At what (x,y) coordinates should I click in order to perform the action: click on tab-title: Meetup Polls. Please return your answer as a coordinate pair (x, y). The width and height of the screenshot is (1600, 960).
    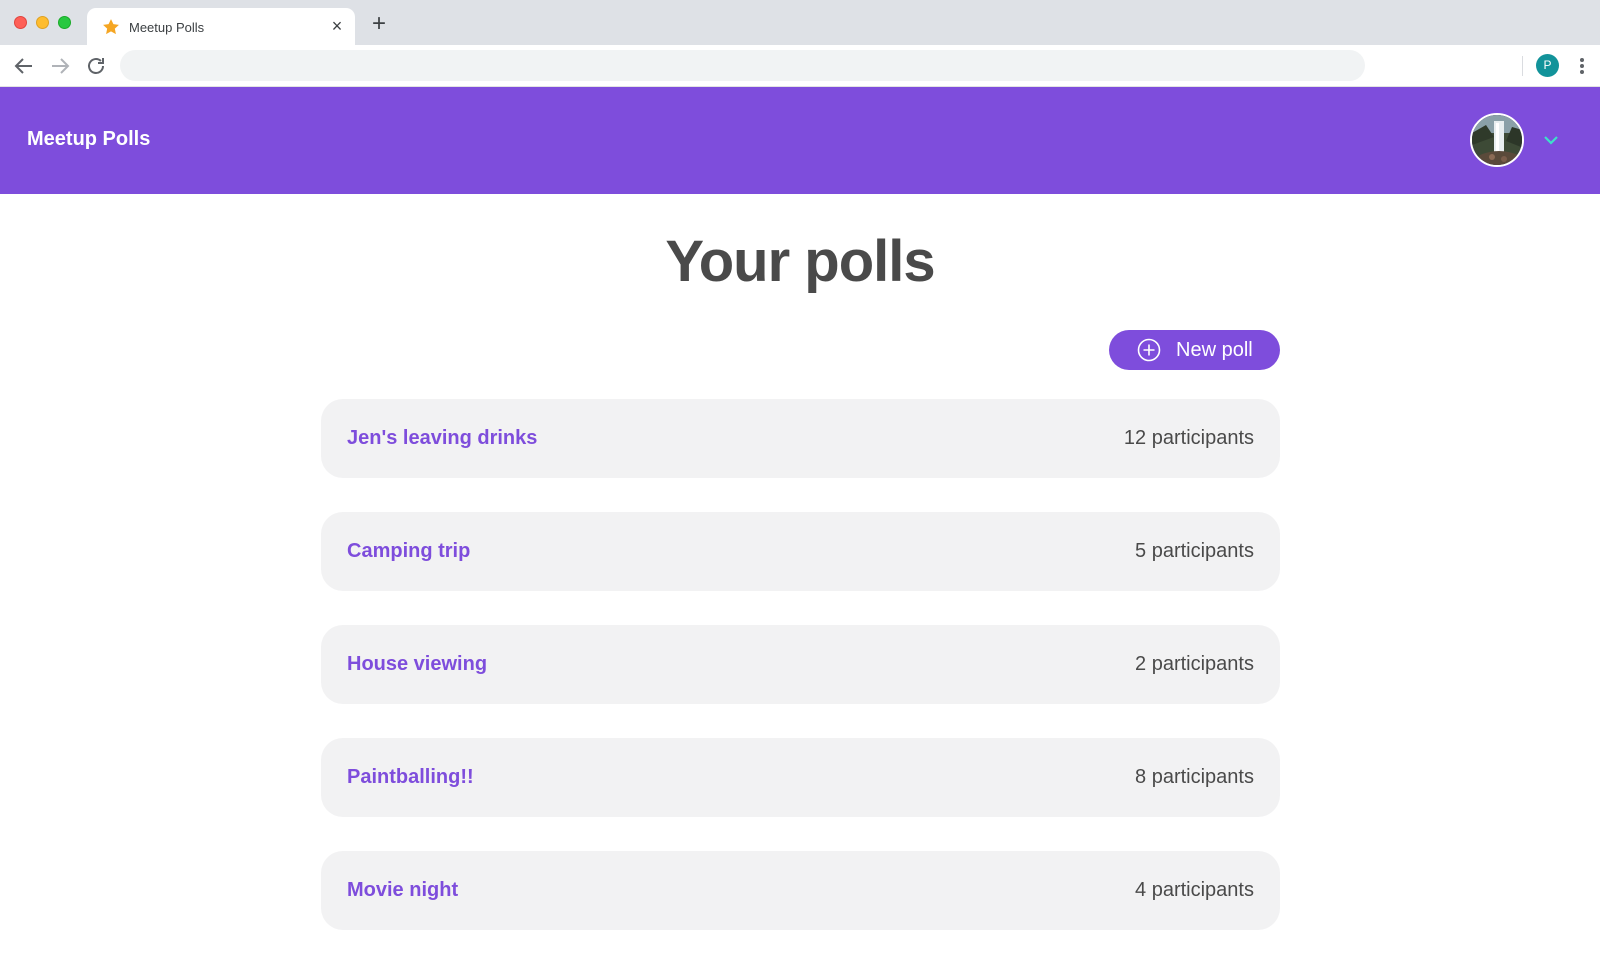
    Looking at the image, I should click on (167, 27).